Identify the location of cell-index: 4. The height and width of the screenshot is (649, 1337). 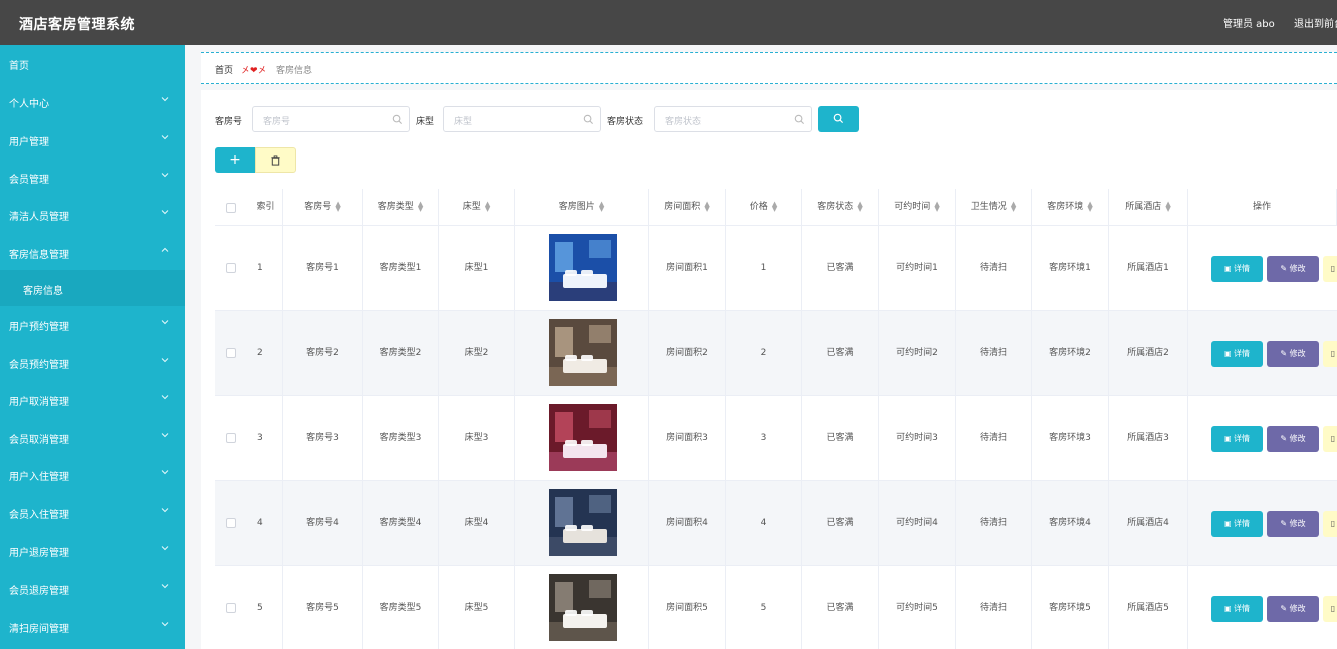
(266, 523).